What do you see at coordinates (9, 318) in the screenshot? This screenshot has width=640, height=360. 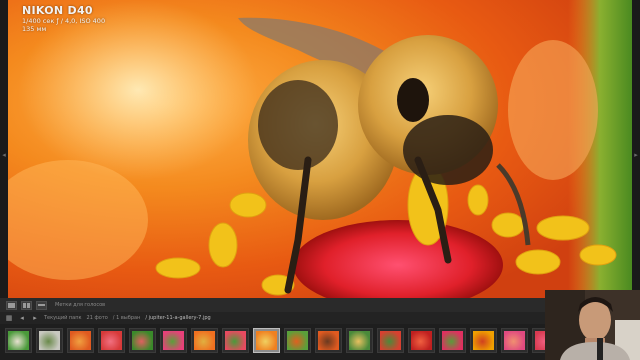 I see `grid-icon: ▦` at bounding box center [9, 318].